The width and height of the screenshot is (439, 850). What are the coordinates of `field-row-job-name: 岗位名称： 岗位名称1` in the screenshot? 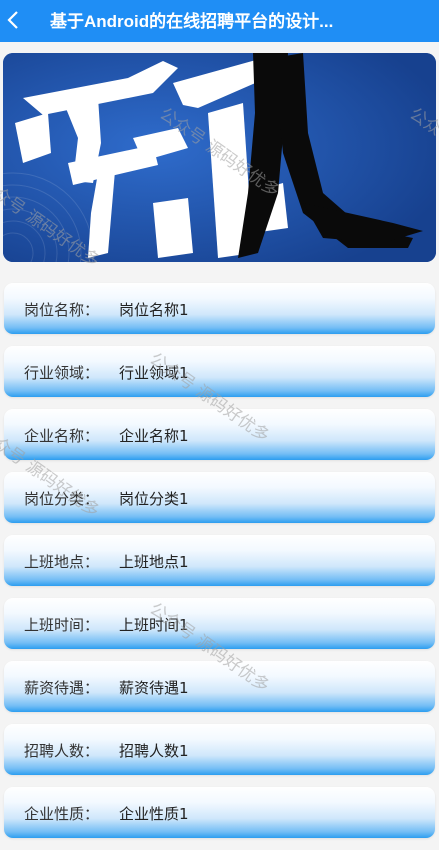 It's located at (219, 308).